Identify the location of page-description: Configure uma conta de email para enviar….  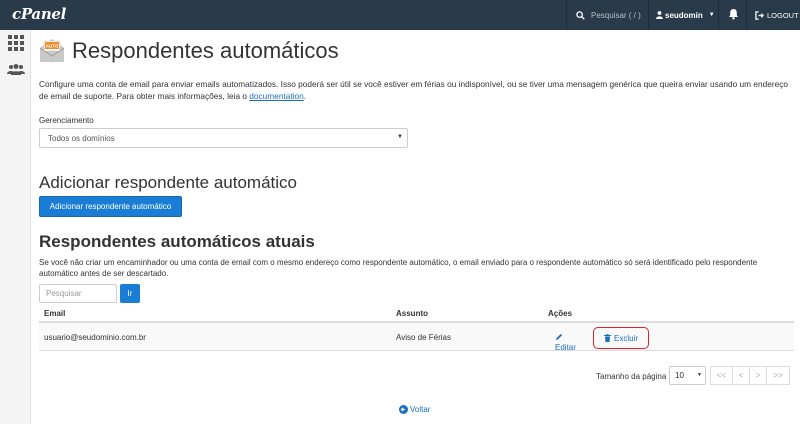
(416, 90).